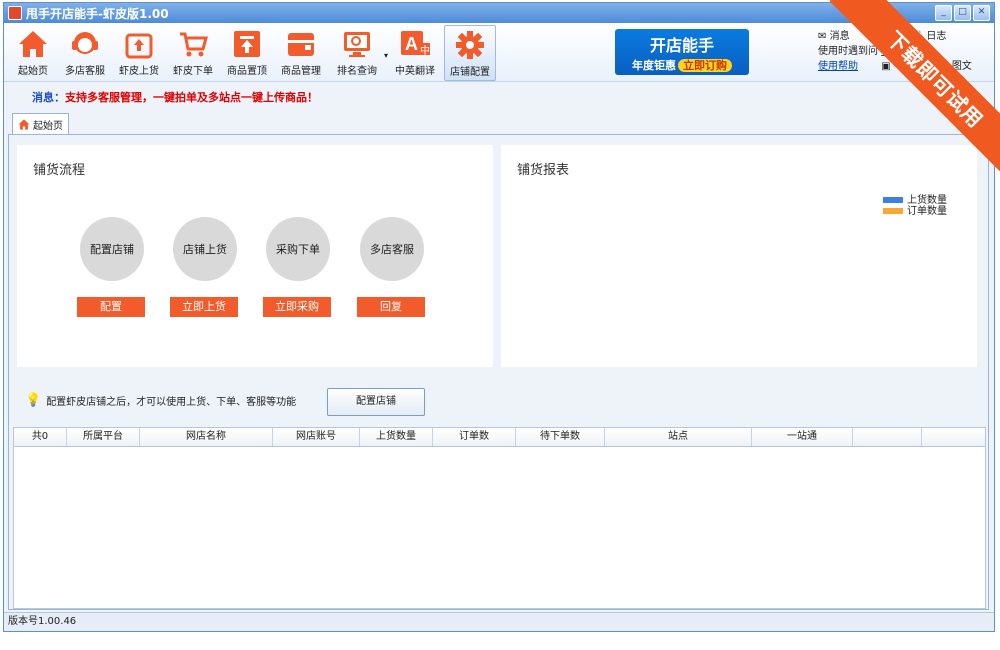  I want to click on app-logo-icon, so click(15, 13).